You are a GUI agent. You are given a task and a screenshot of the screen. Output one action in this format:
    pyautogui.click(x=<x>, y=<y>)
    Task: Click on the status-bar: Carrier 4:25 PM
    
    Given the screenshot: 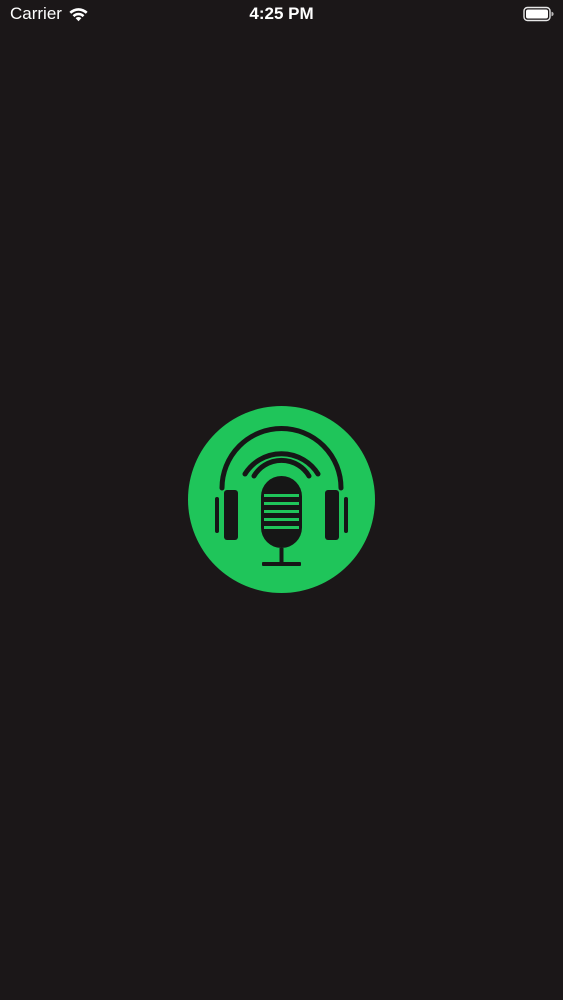 What is the action you would take?
    pyautogui.click(x=281, y=15)
    